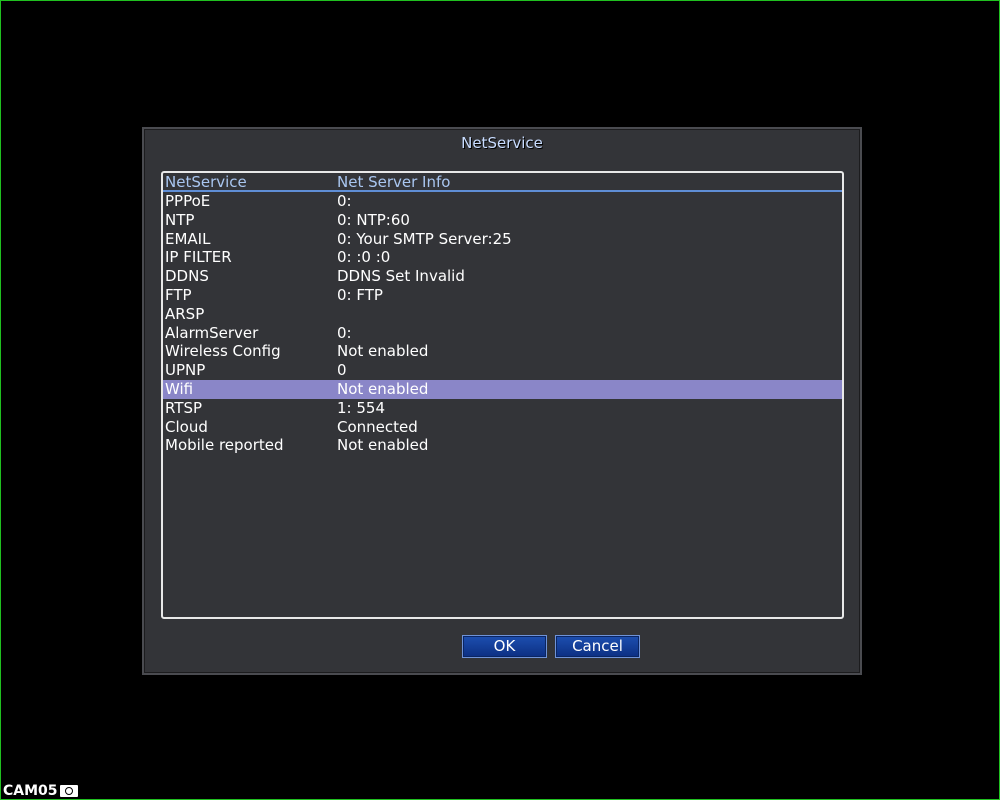 The image size is (1000, 800). I want to click on list-item: EMAIL 0: Your SMTP Server:25, so click(502, 239).